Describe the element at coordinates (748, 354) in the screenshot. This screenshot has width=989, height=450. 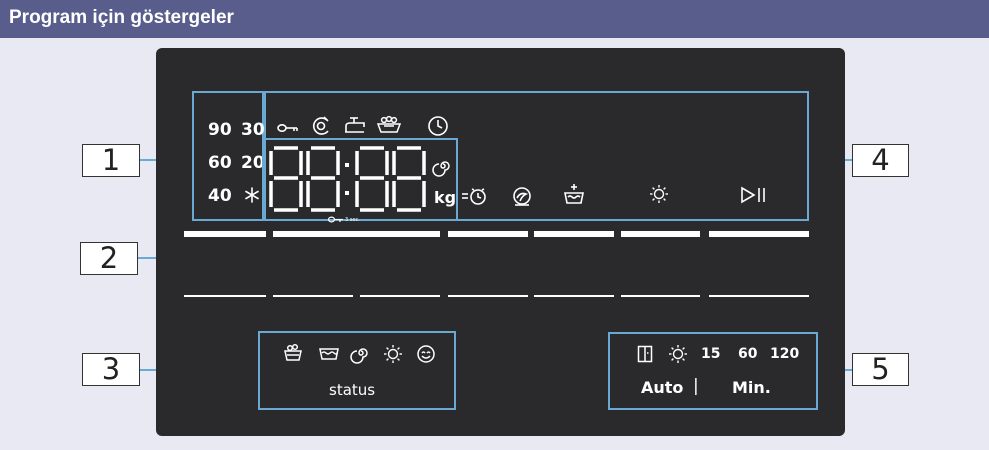
I see `time-60: 60` at that location.